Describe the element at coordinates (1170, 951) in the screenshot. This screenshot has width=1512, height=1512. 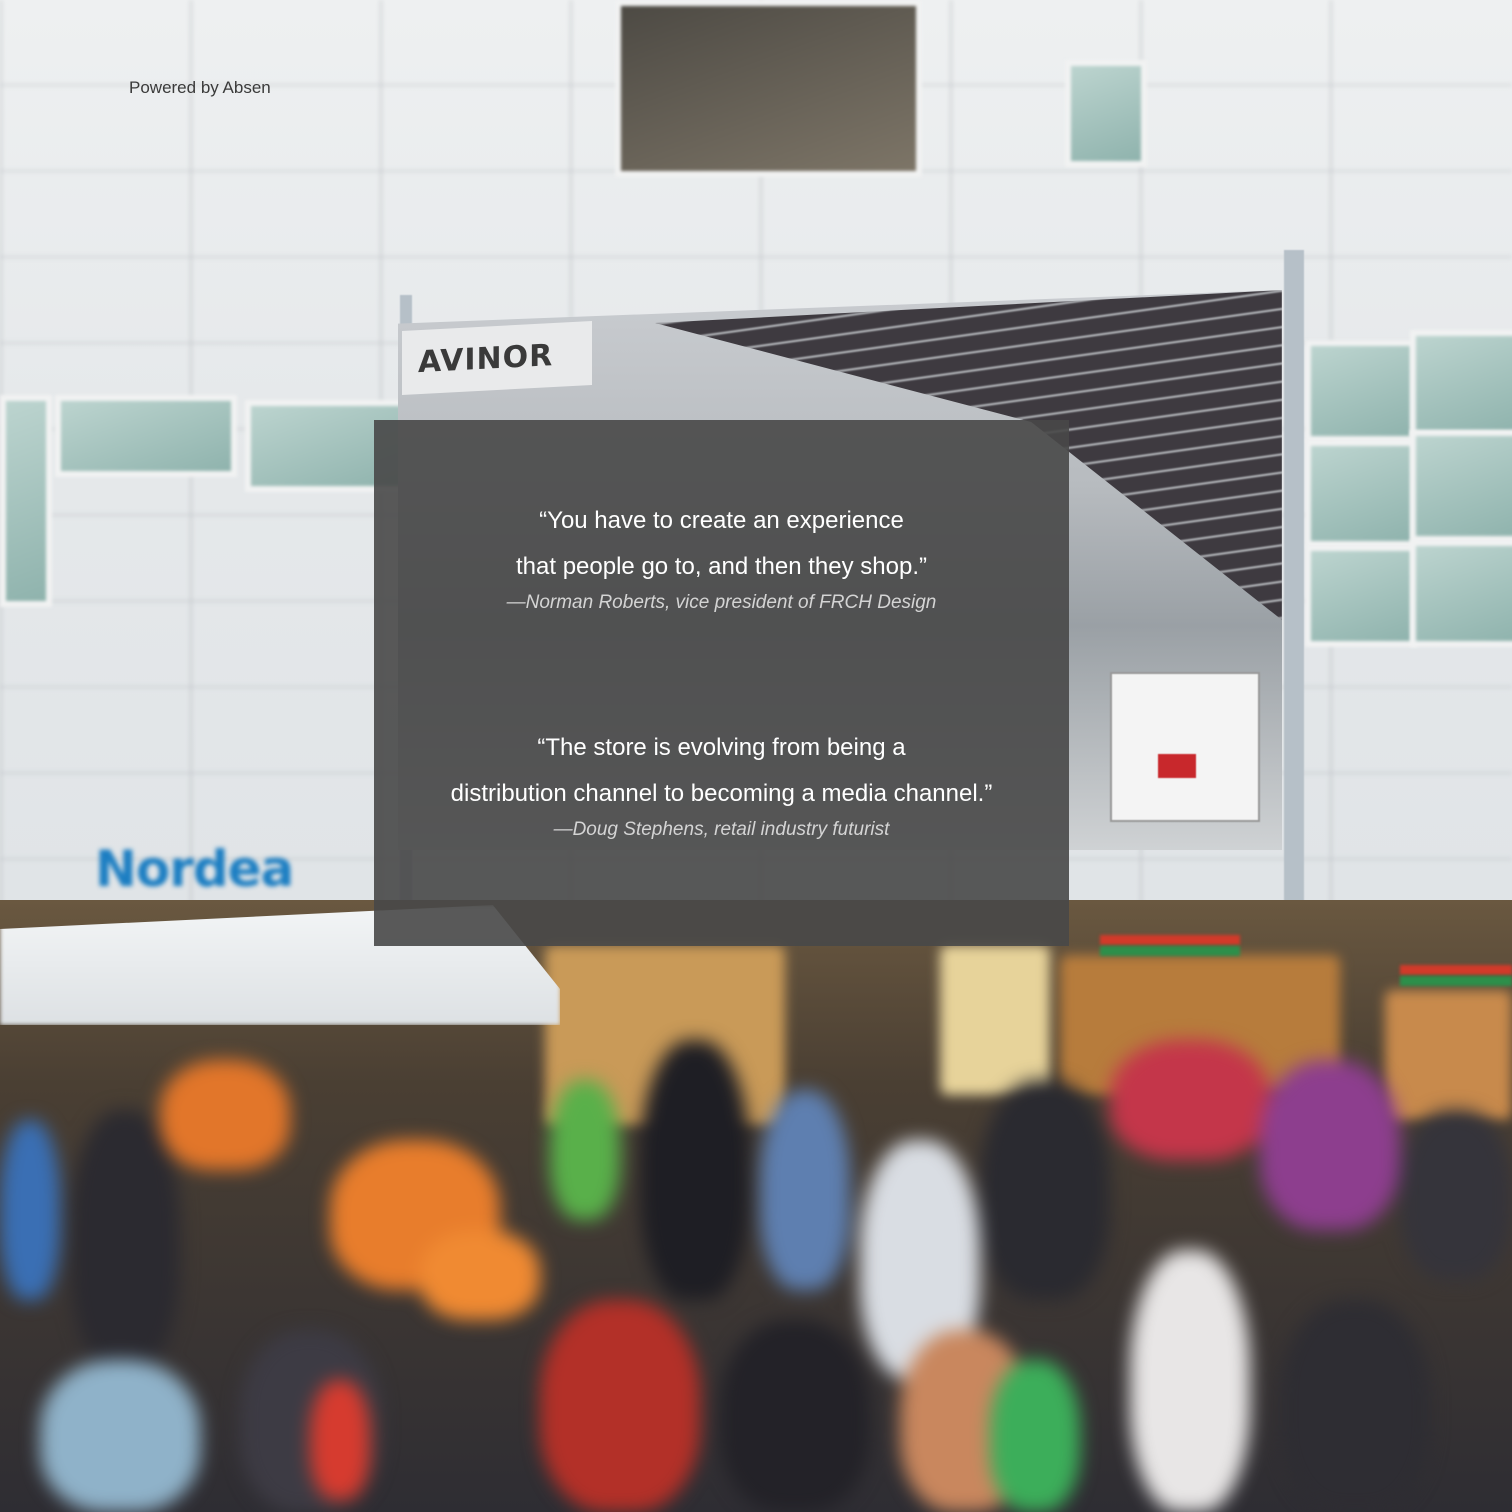
I see `store-stripe-green` at that location.